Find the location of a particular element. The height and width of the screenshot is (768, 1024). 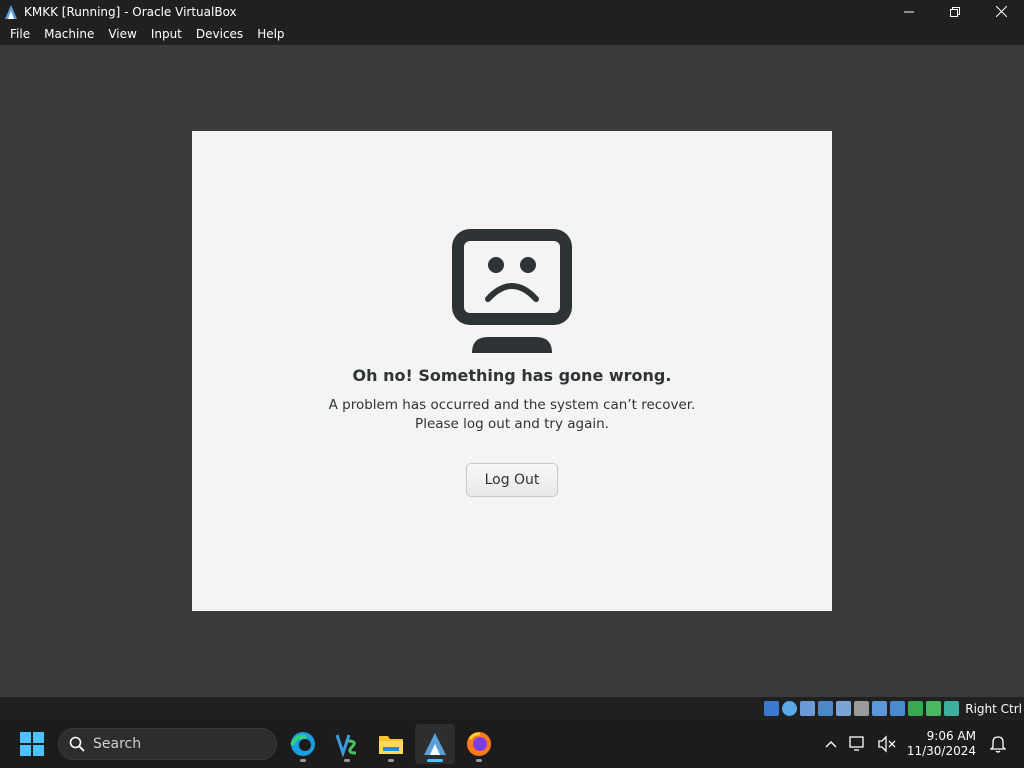

taskbar-edge is located at coordinates (303, 744).